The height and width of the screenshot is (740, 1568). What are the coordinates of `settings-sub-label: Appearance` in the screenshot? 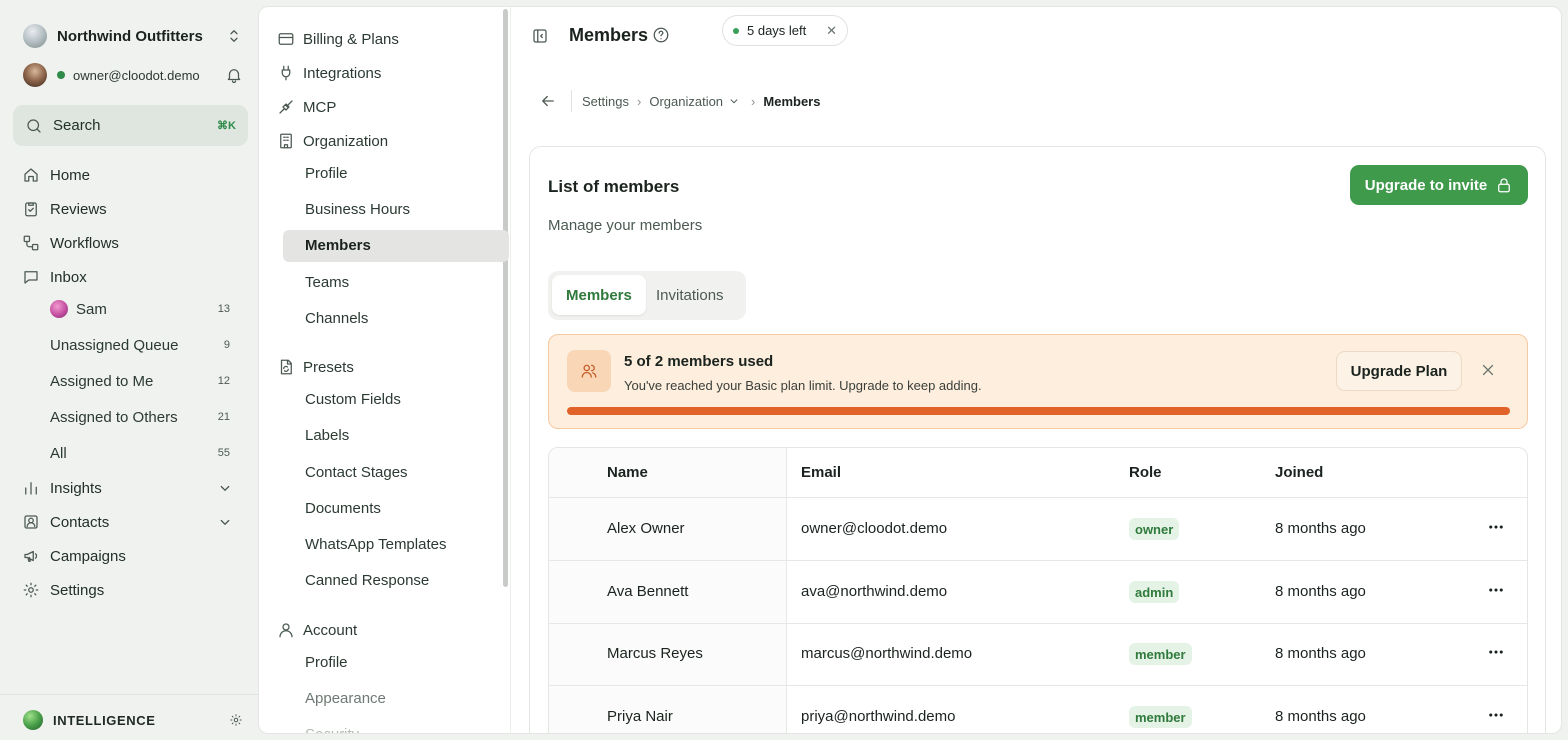 It's located at (345, 698).